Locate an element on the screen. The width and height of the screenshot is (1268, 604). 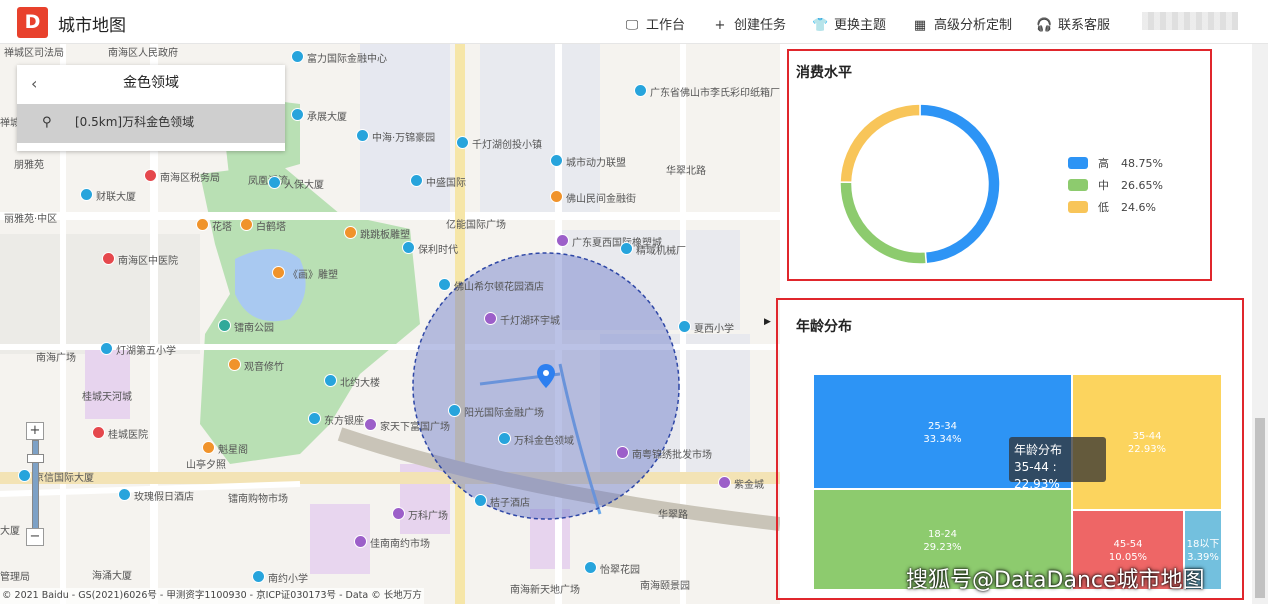
map-poi-label: 夏西小学 is located at coordinates (714, 327).